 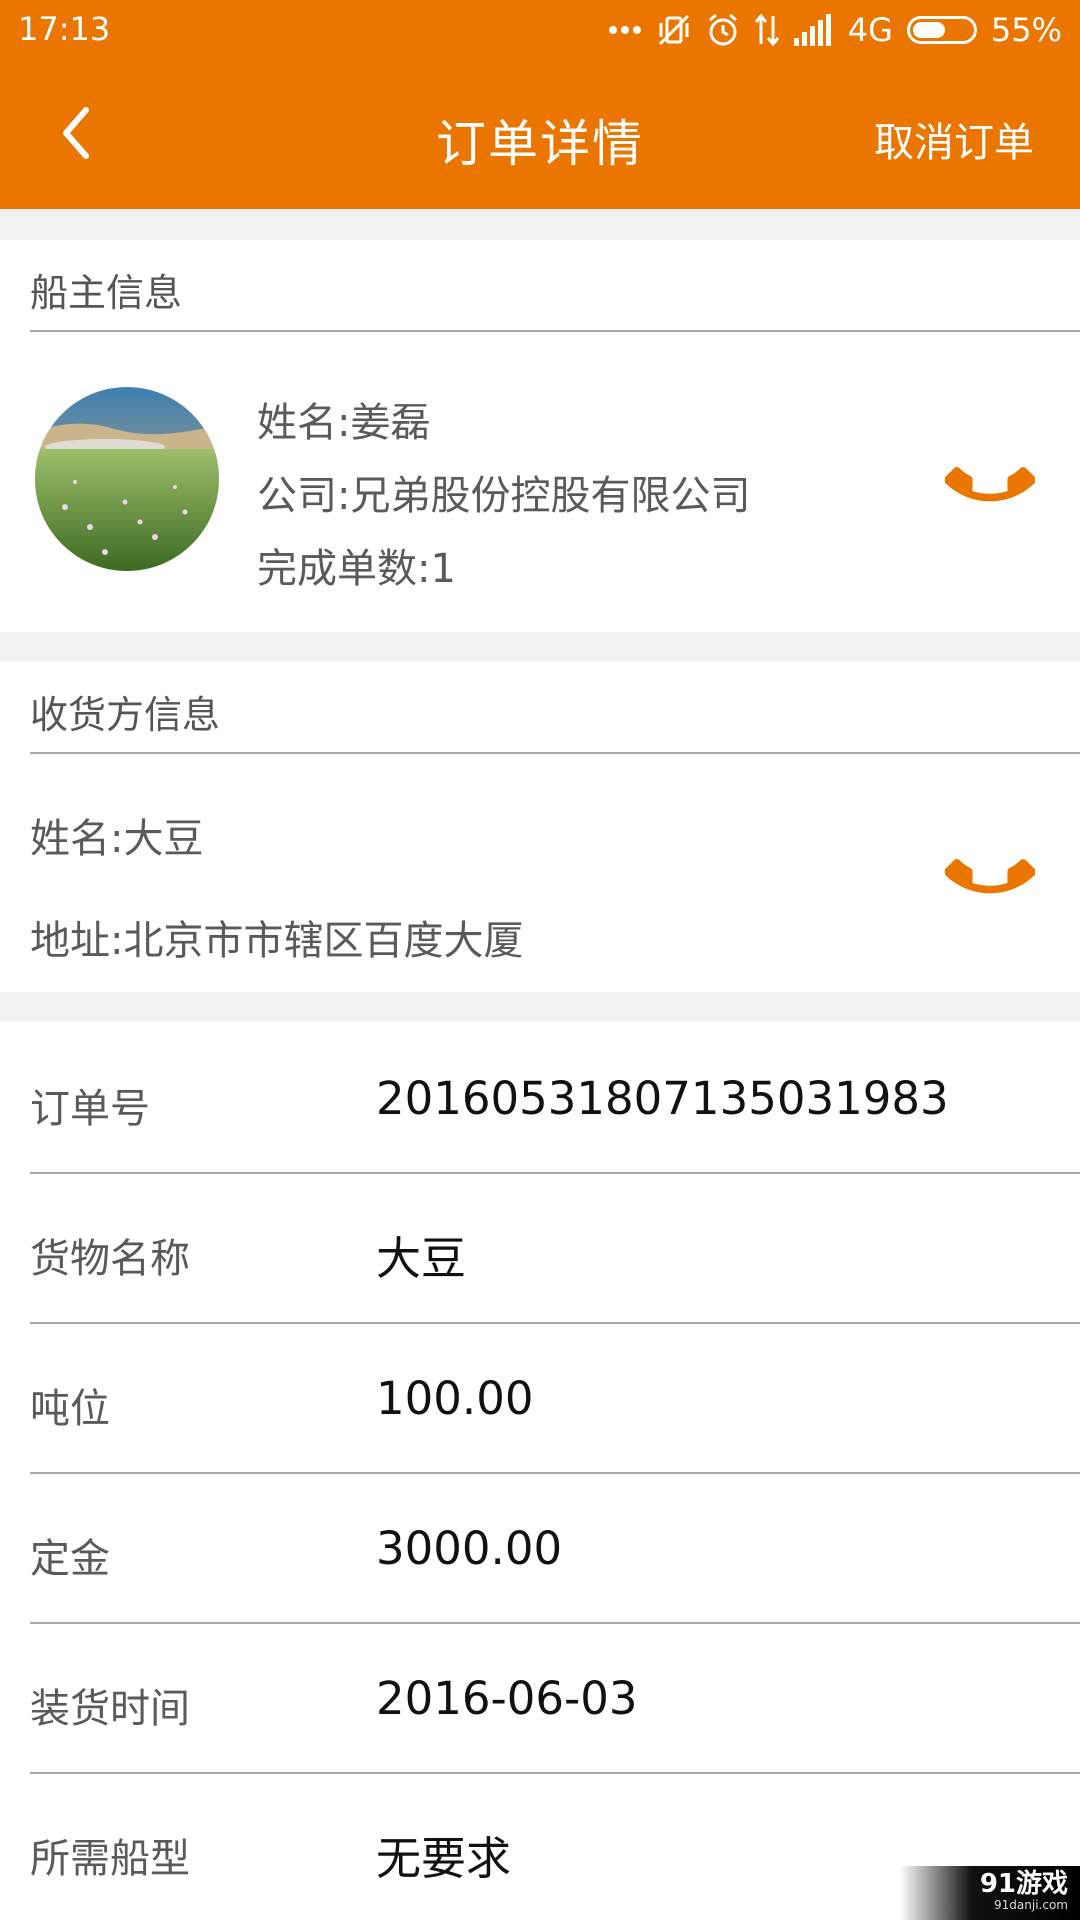 I want to click on row-label: 吨位, so click(x=70, y=1409).